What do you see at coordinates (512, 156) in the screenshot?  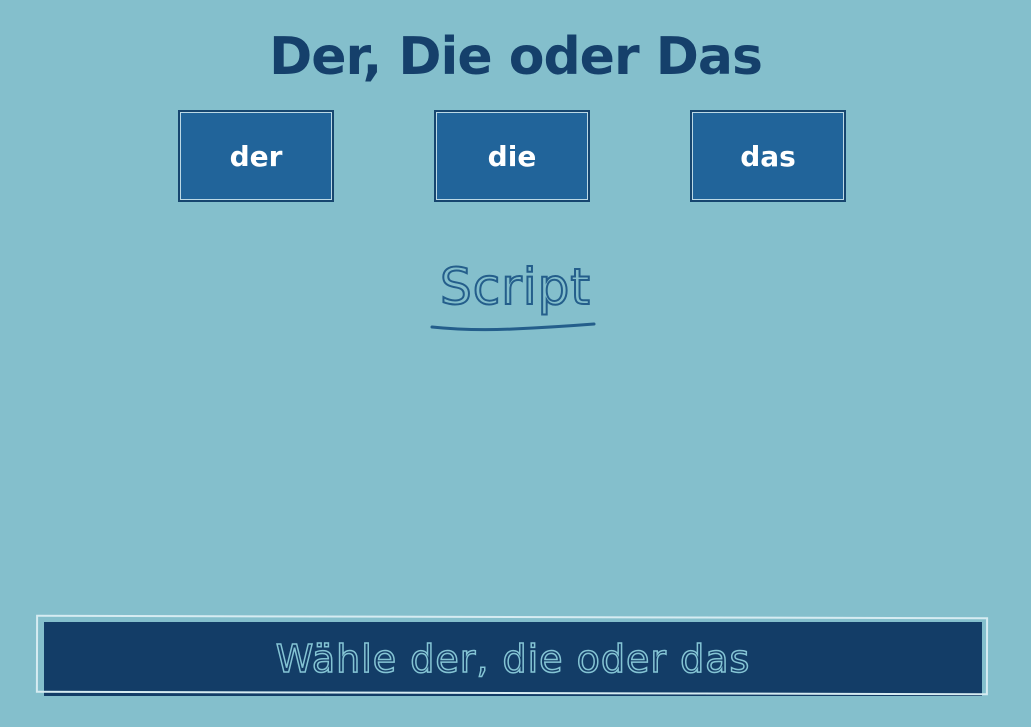 I see `die-button: die` at bounding box center [512, 156].